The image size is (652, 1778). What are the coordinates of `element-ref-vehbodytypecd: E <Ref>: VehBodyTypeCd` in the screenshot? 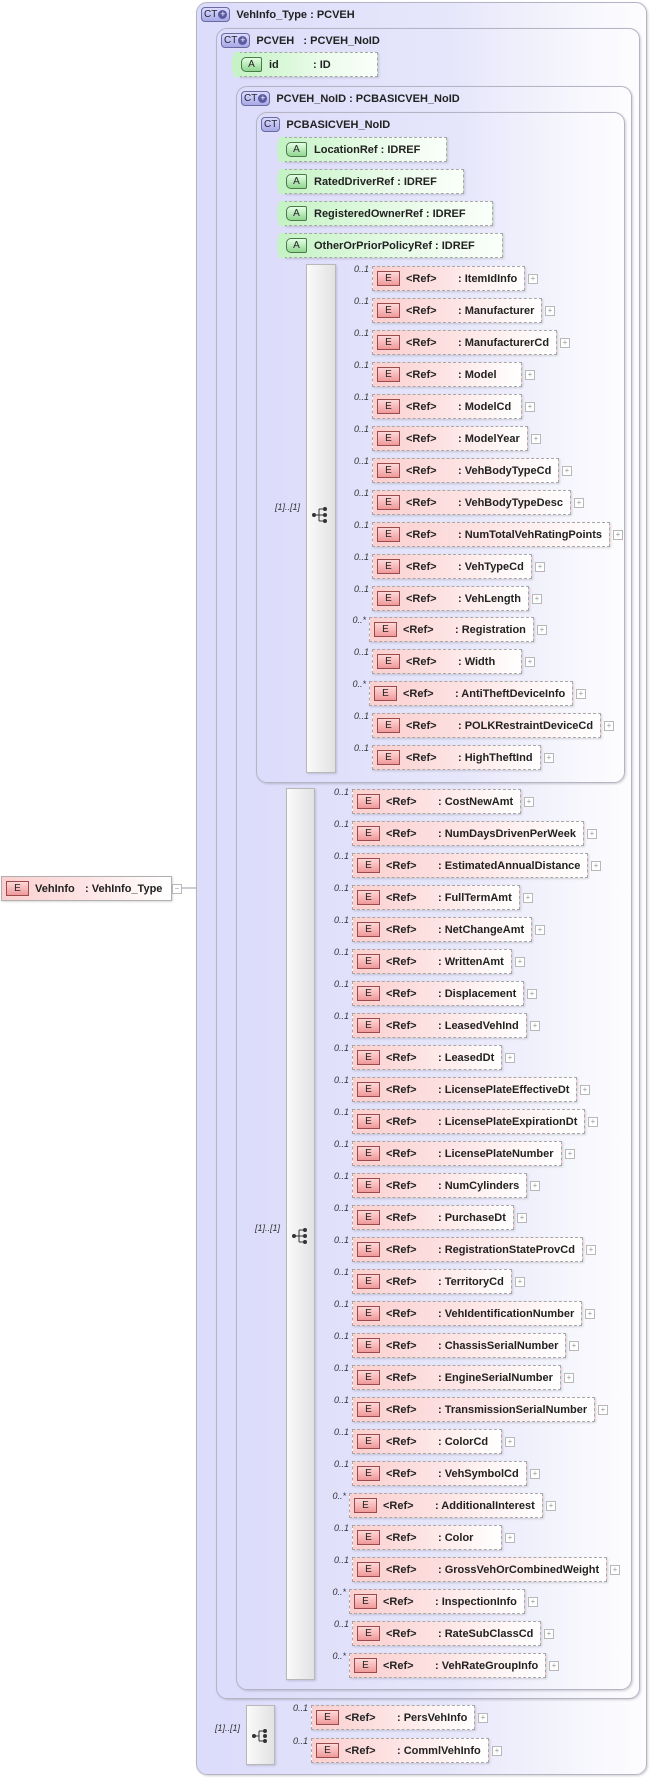 It's located at (466, 470).